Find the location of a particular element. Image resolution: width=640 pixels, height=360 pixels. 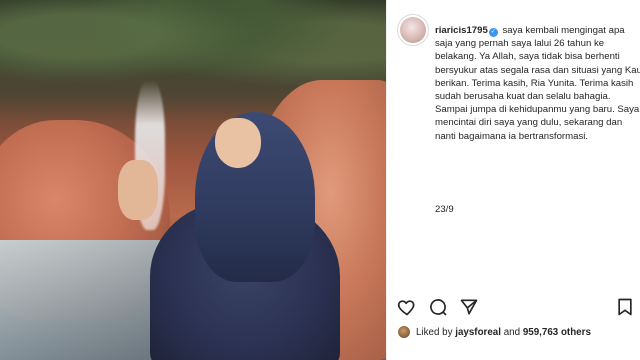

action-bar is located at coordinates (516, 308).